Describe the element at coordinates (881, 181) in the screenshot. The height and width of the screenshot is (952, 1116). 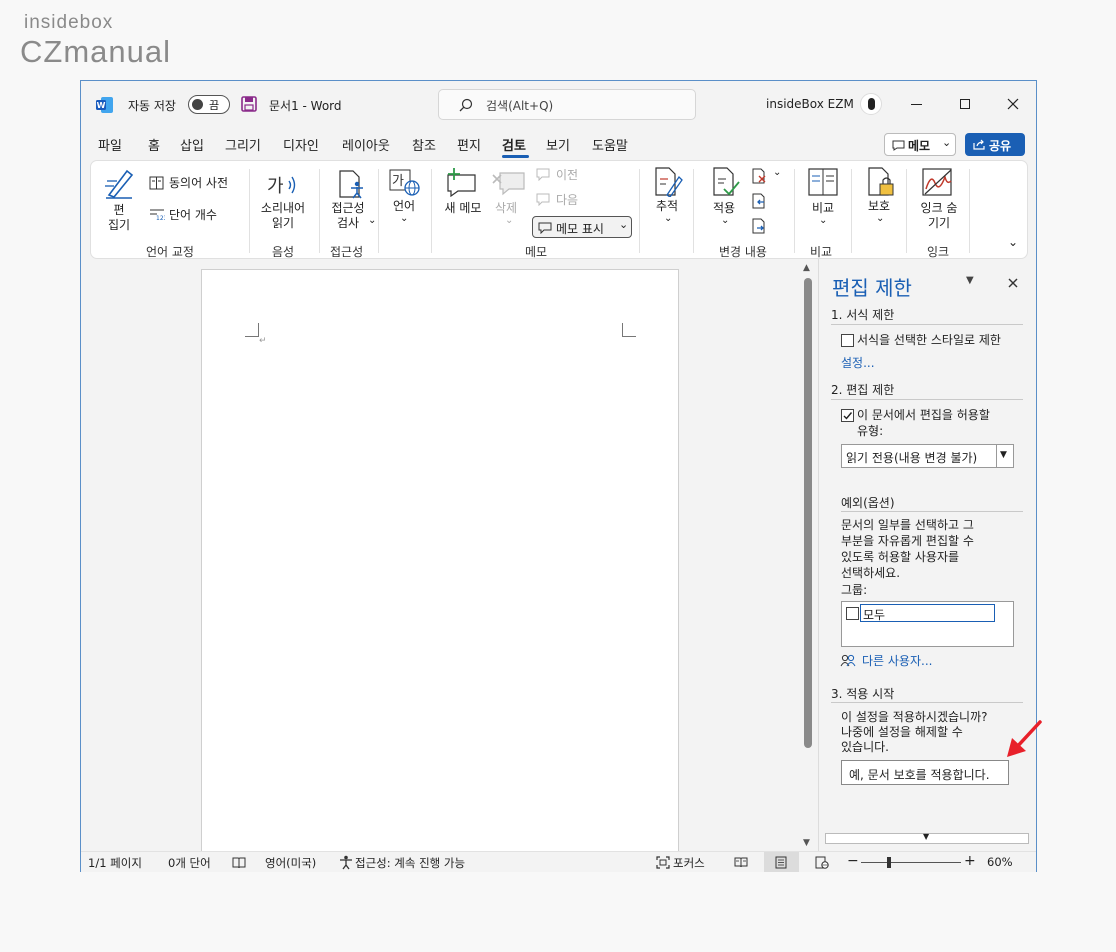
I see `protect-icon` at that location.